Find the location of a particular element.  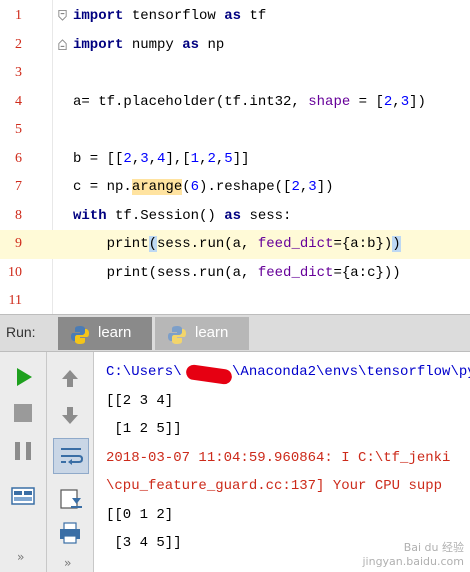

code-text: b = [[2,3,4],[1,2,5]] is located at coordinates (161, 159).